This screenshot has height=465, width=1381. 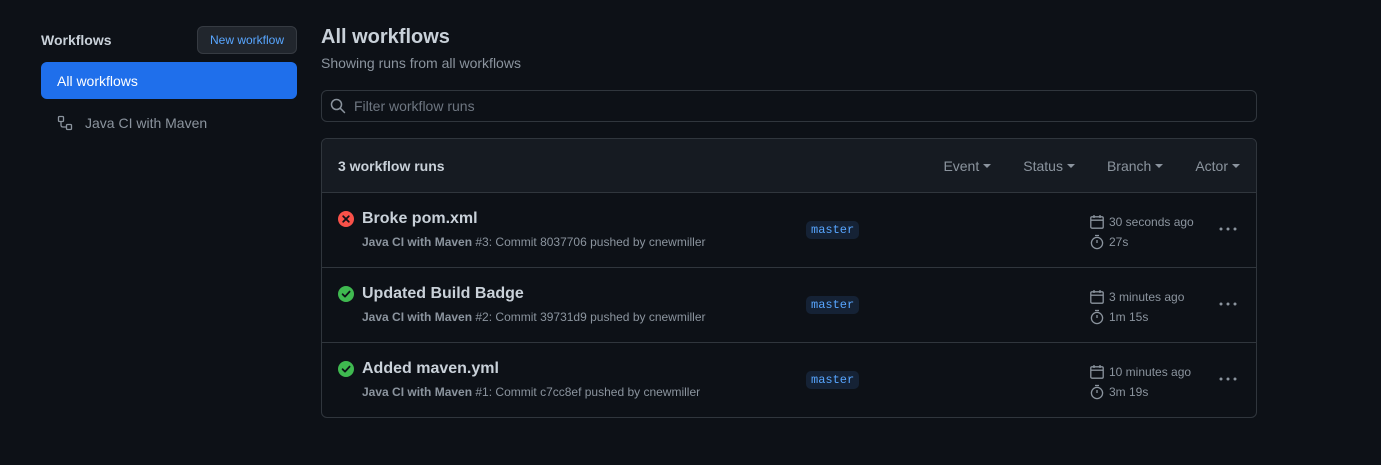 I want to click on status-filter-dropdown: Status, so click(x=1049, y=166).